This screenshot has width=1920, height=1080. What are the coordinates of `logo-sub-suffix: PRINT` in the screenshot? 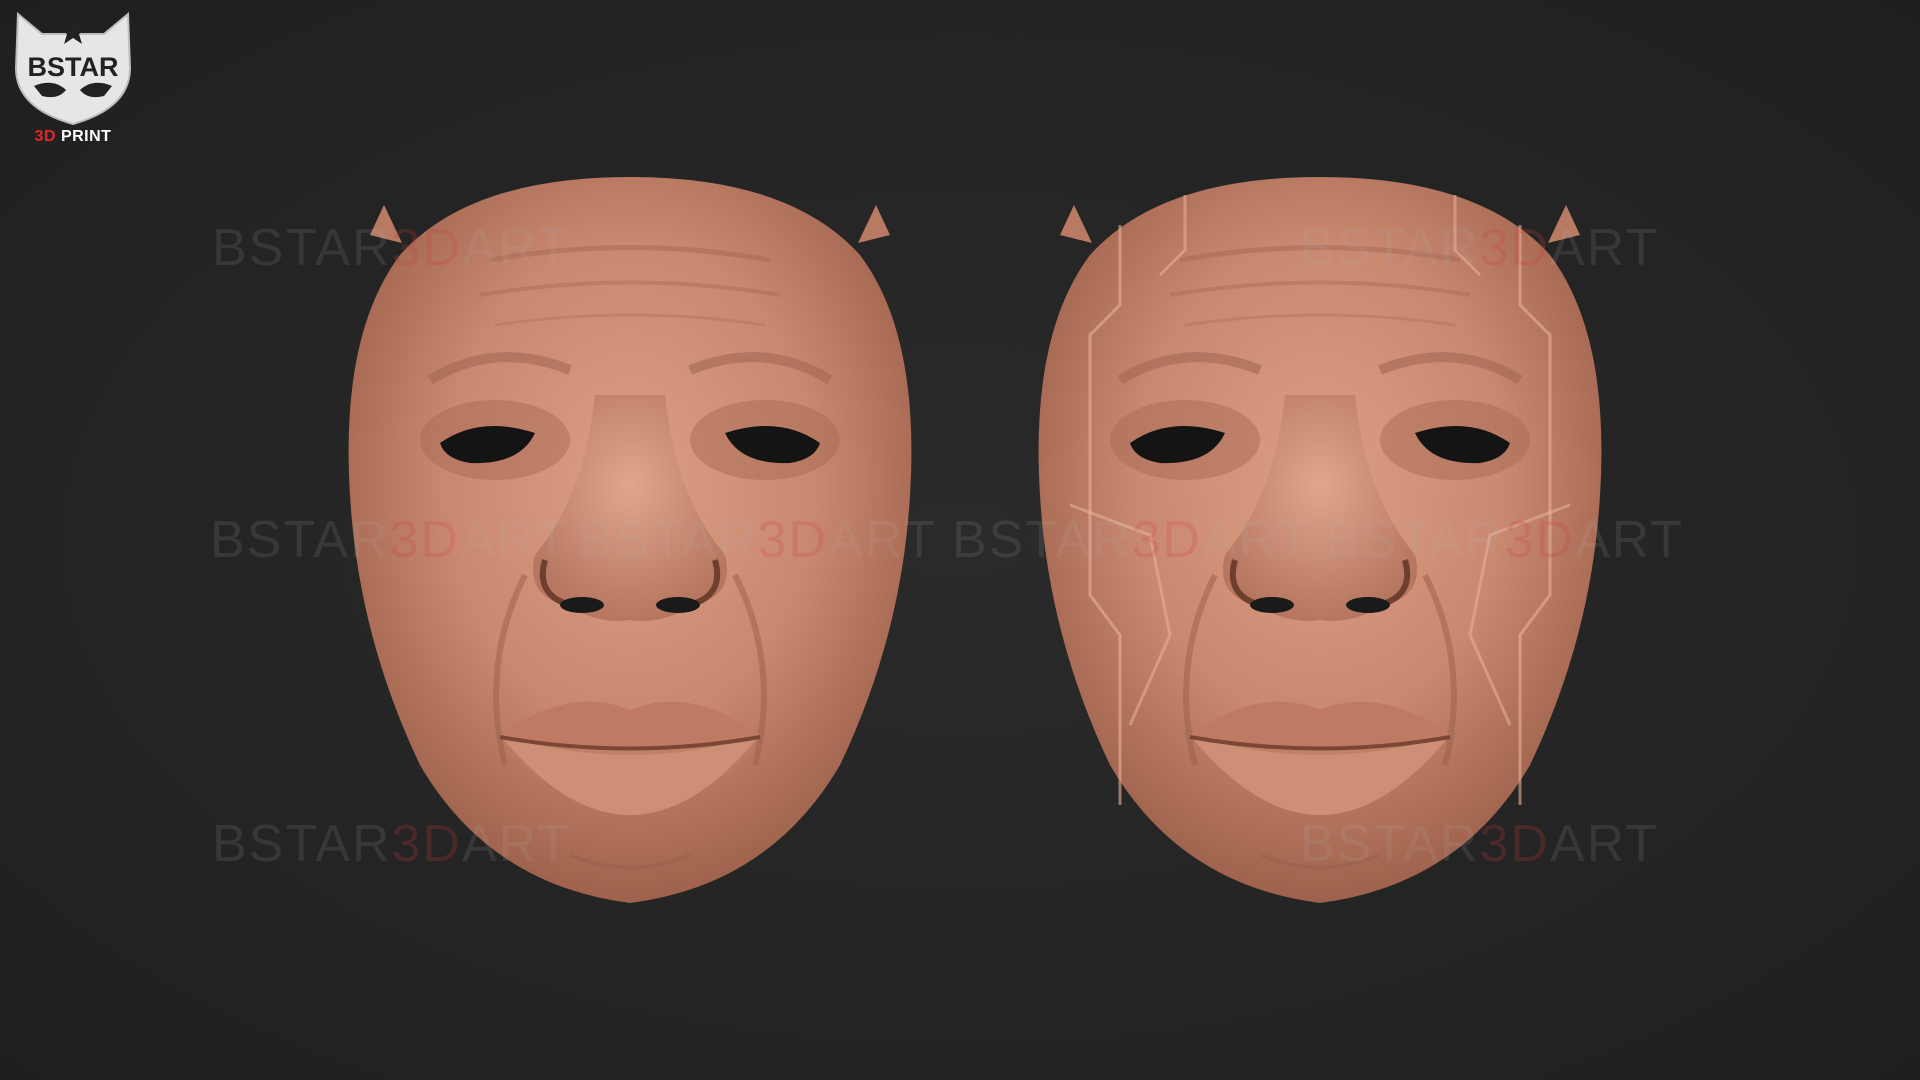 It's located at (84, 136).